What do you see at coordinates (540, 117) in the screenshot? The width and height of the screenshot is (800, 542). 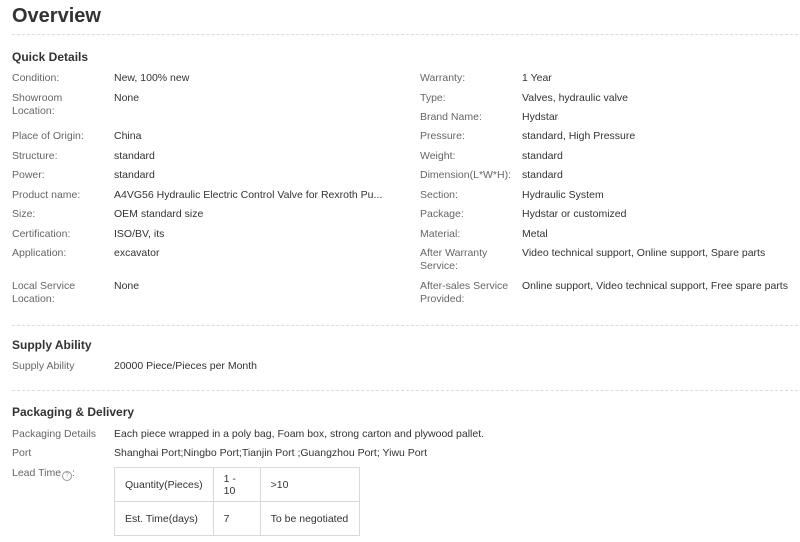 I see `brand-name-value: Hydstar` at bounding box center [540, 117].